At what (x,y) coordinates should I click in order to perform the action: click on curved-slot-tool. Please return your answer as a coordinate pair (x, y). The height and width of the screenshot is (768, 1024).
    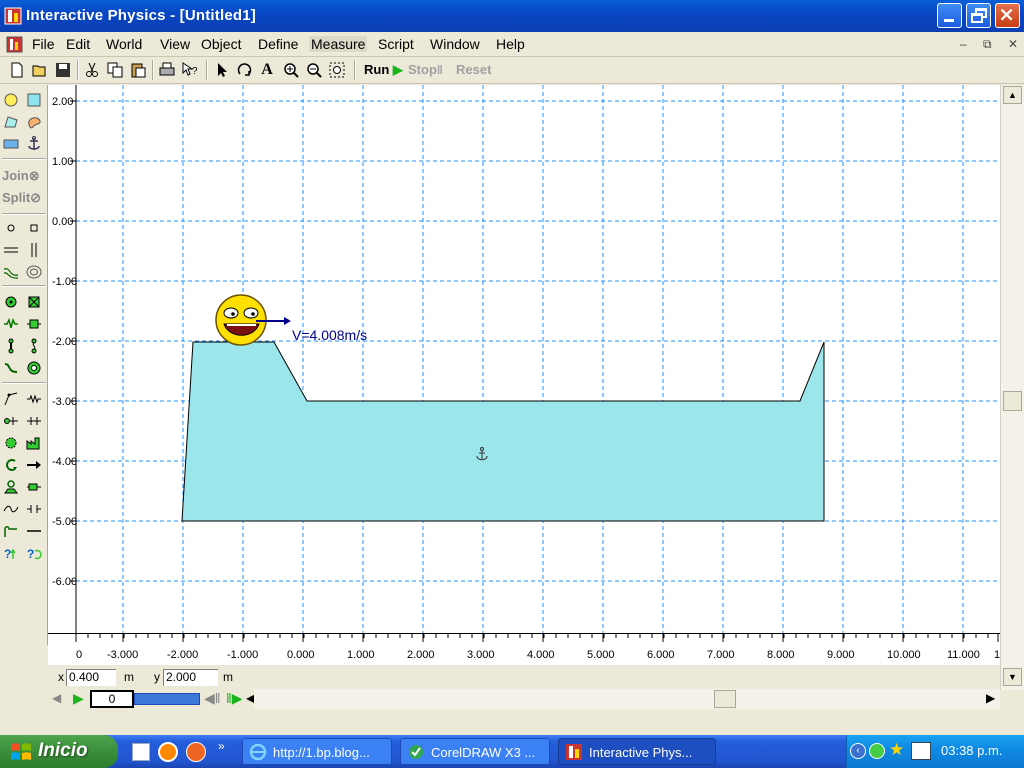
    Looking at the image, I should click on (11, 272).